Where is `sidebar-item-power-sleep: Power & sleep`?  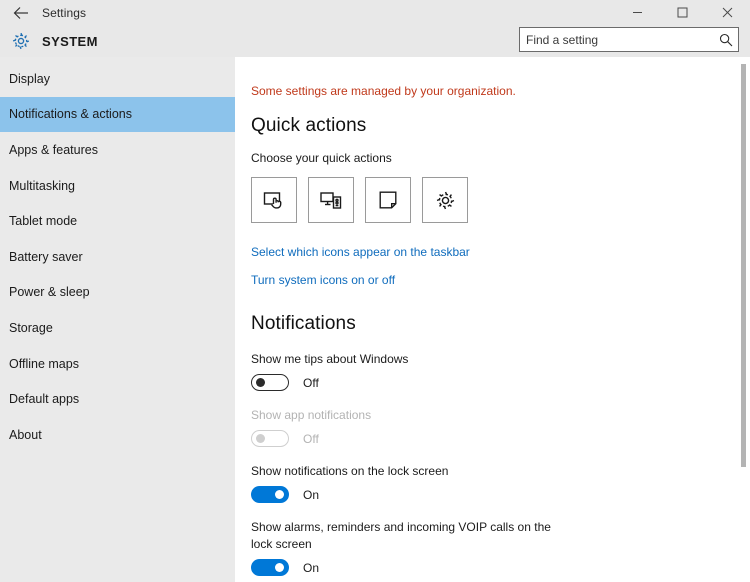 sidebar-item-power-sleep: Power & sleep is located at coordinates (117, 293).